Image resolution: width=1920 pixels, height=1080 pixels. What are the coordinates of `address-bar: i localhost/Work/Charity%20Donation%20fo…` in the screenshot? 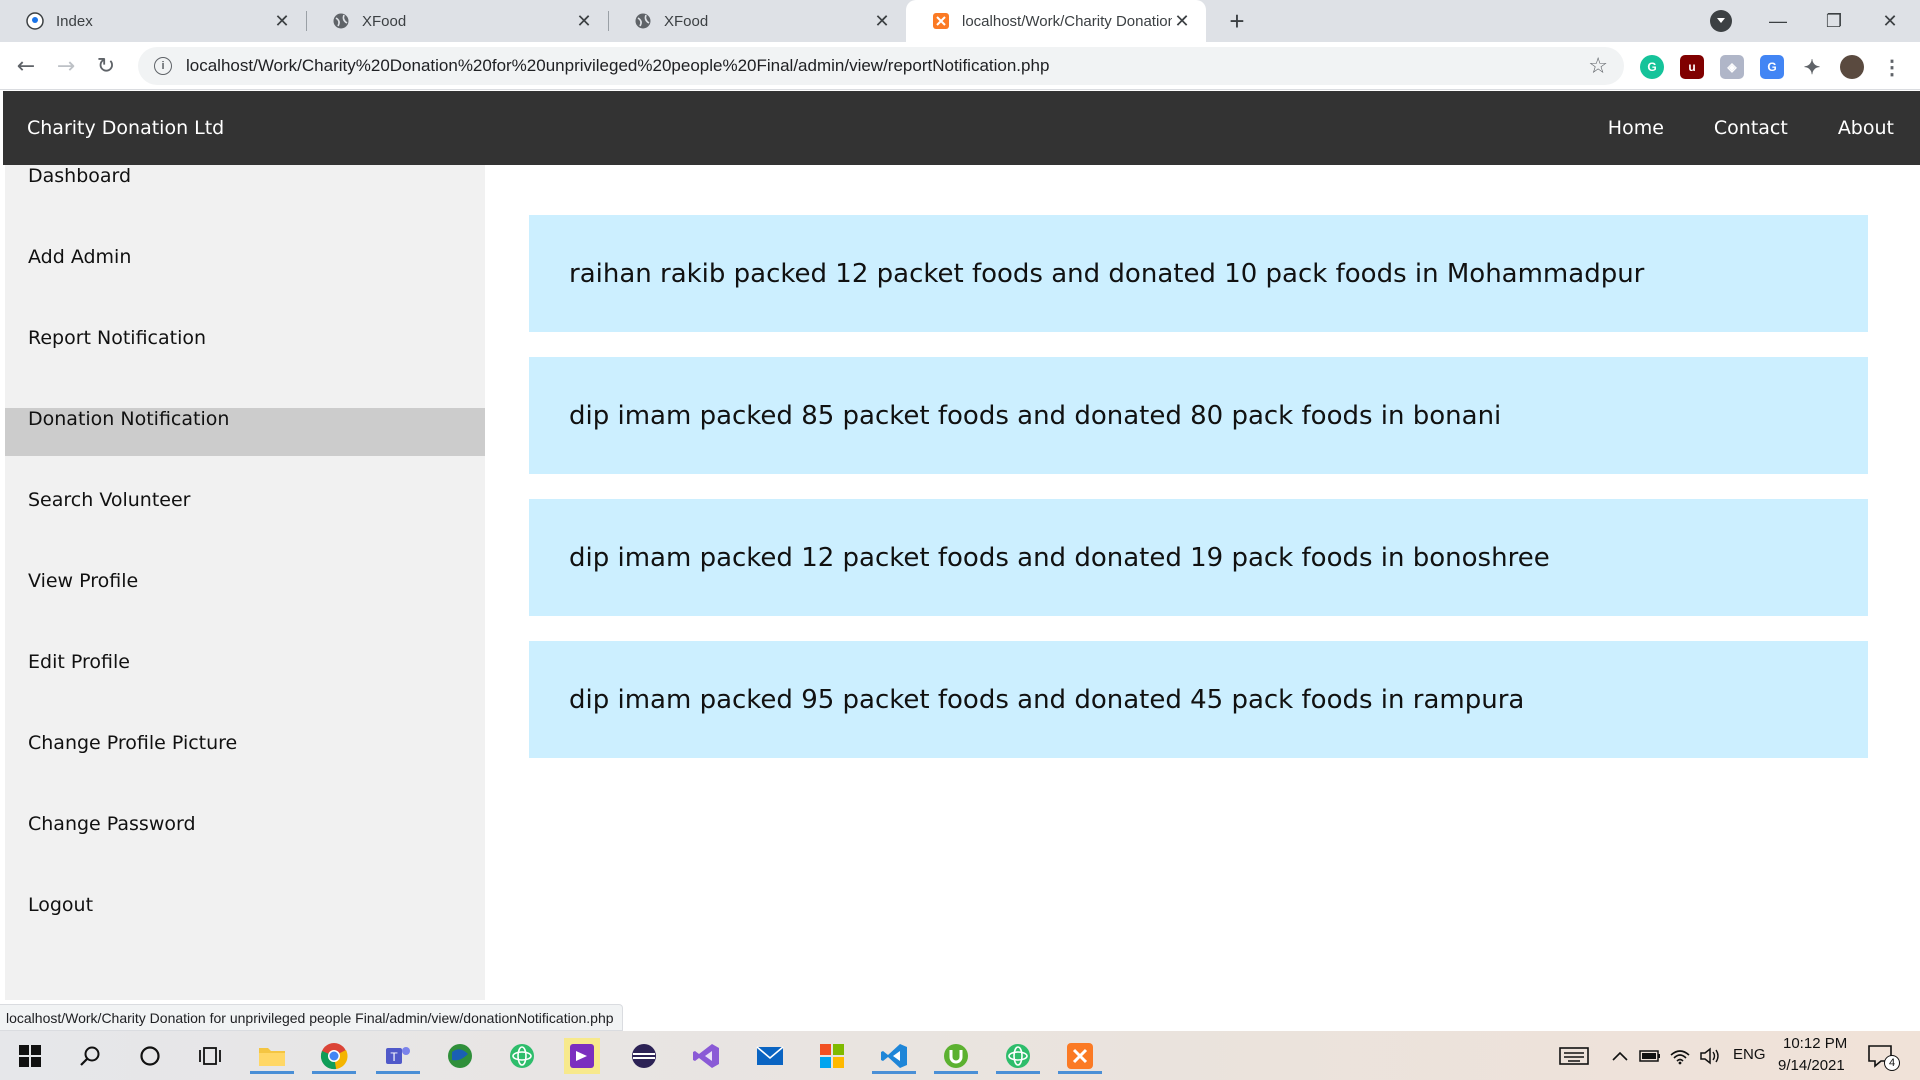 It's located at (881, 66).